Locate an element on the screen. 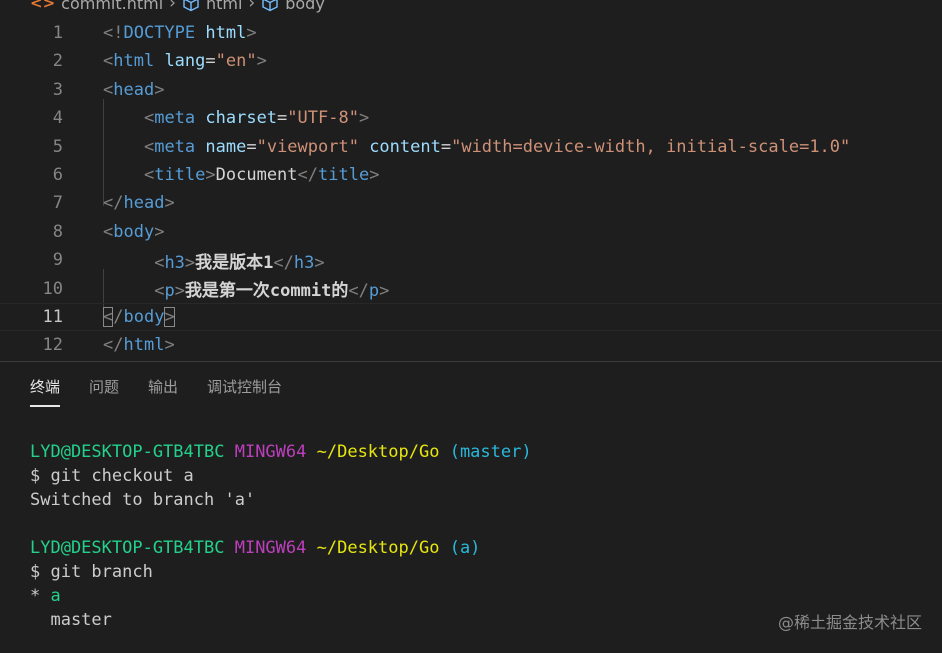 The width and height of the screenshot is (942, 653). code-token: lang is located at coordinates (185, 61).